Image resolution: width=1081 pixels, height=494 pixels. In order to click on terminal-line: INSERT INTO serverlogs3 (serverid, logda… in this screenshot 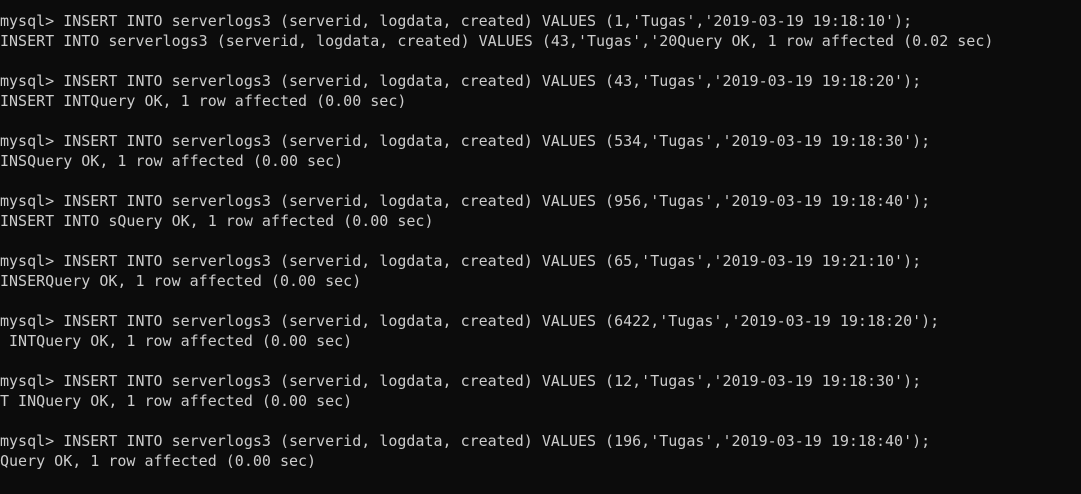, I will do `click(497, 41)`.